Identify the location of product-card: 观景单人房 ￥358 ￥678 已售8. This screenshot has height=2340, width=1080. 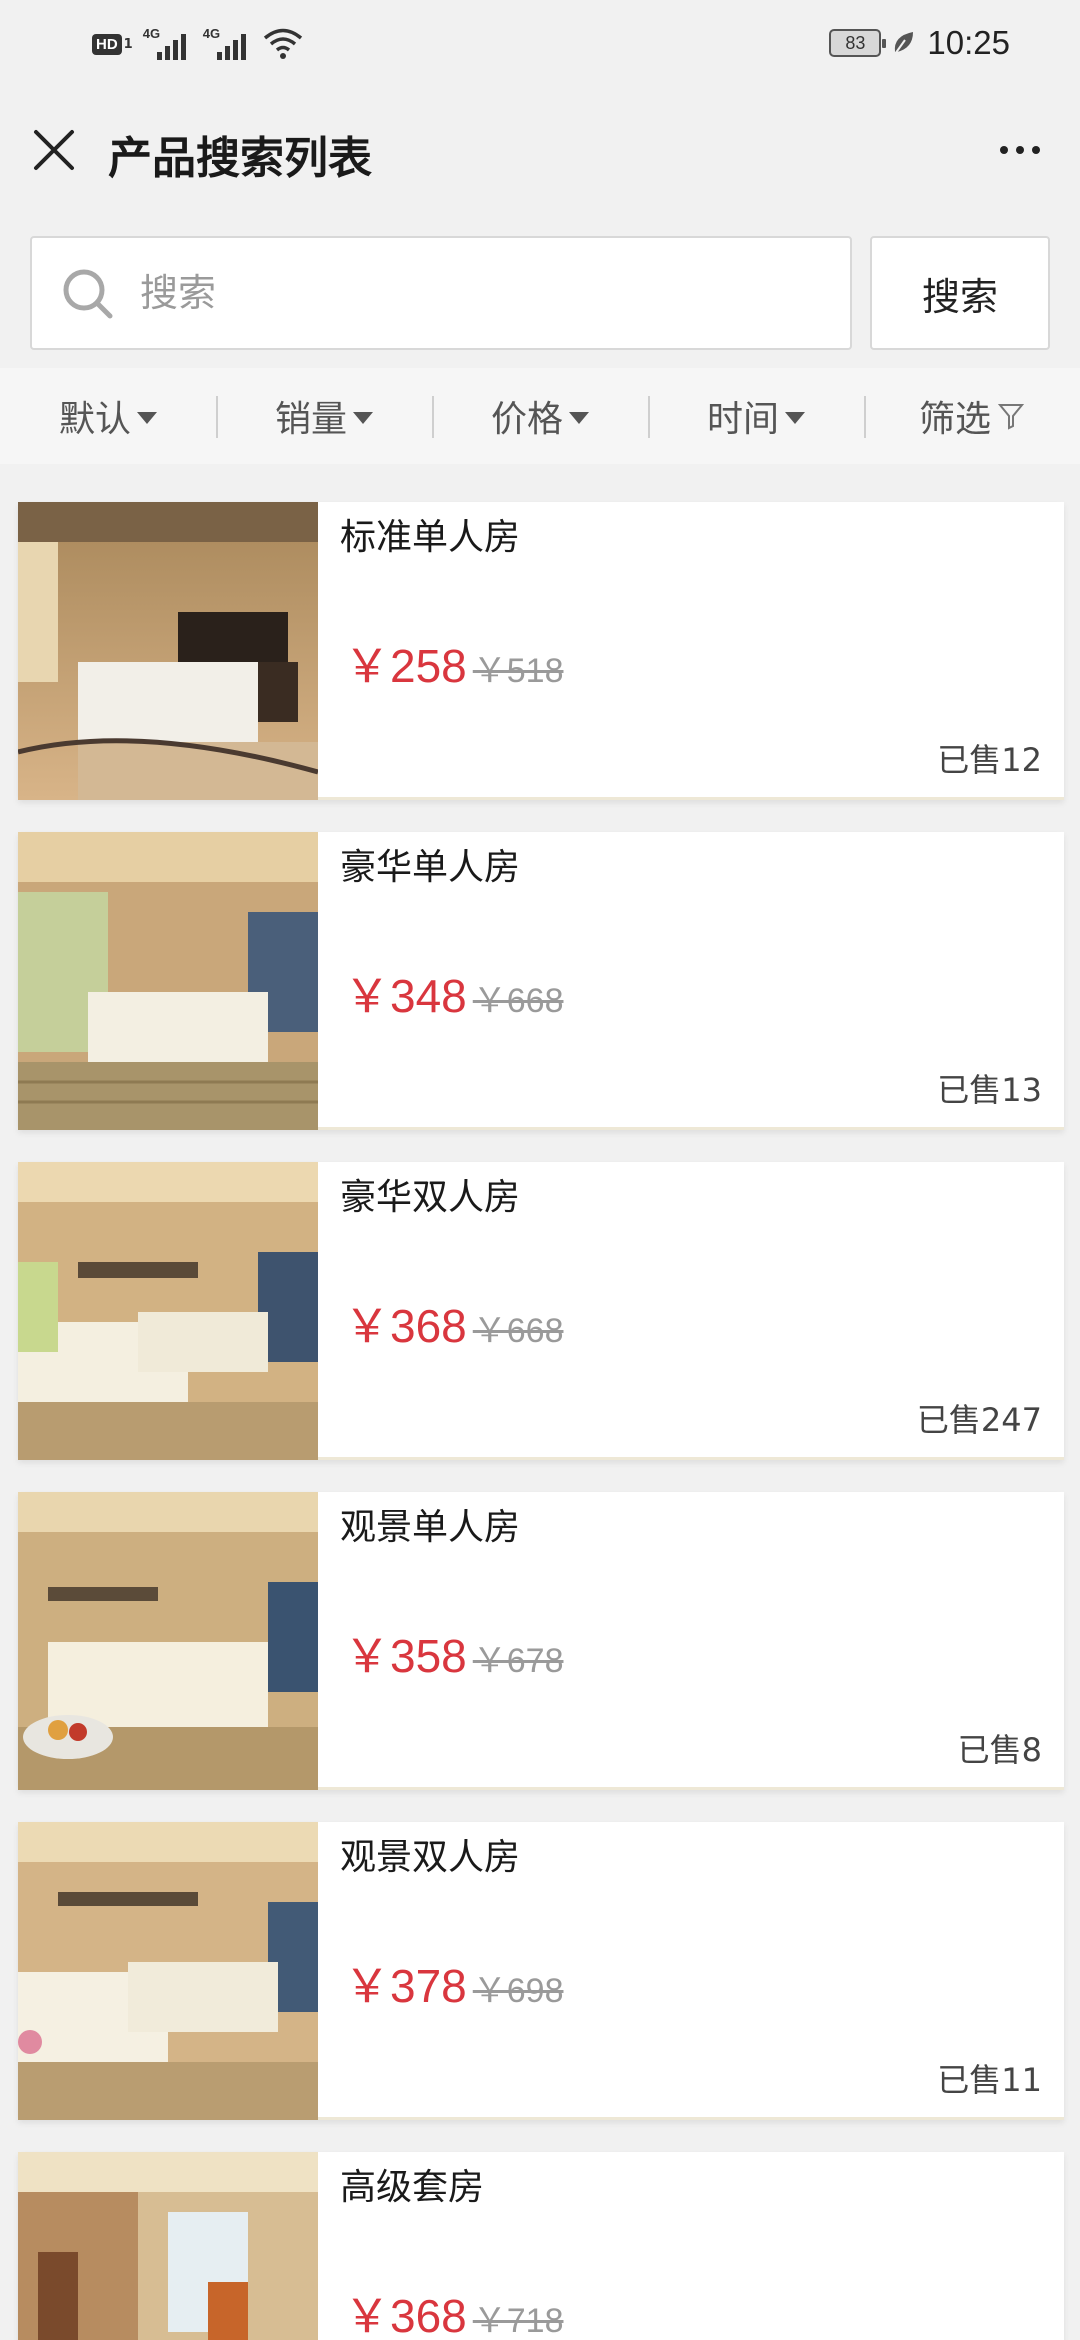
(541, 1641).